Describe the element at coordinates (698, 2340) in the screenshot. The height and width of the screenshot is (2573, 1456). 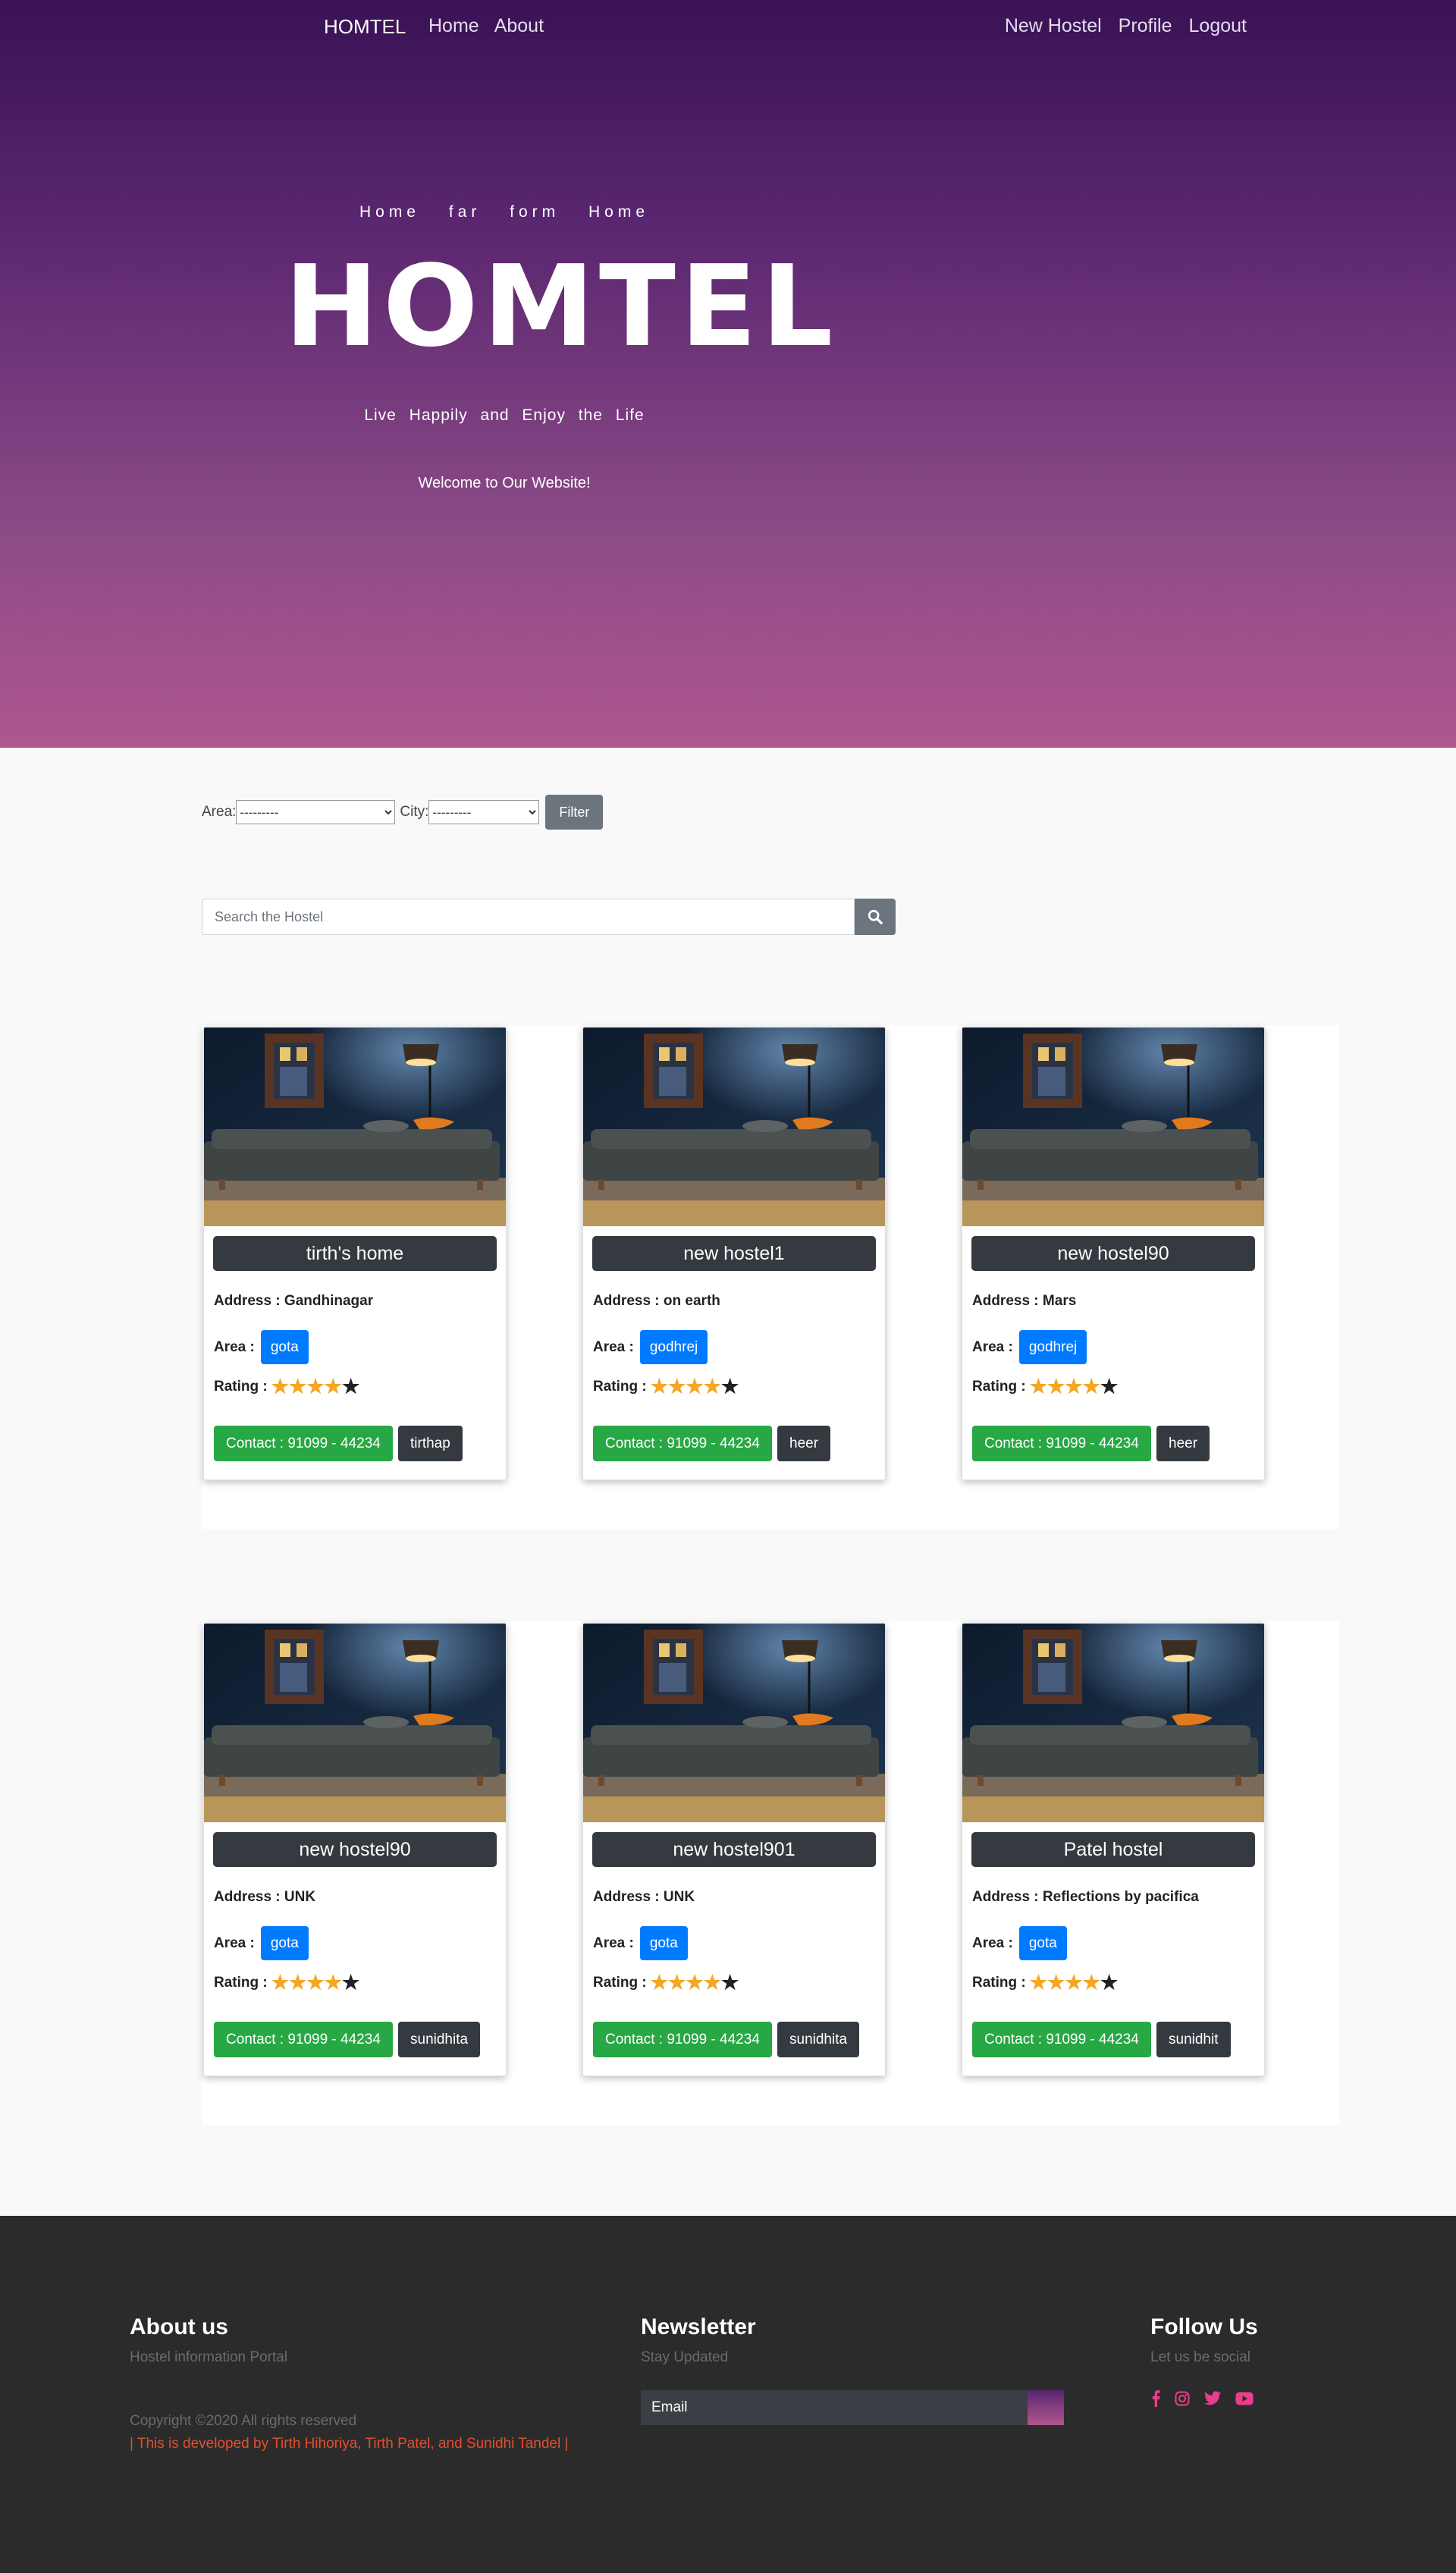
I see `footer-newsletter: Newsletter Stay Updated` at that location.